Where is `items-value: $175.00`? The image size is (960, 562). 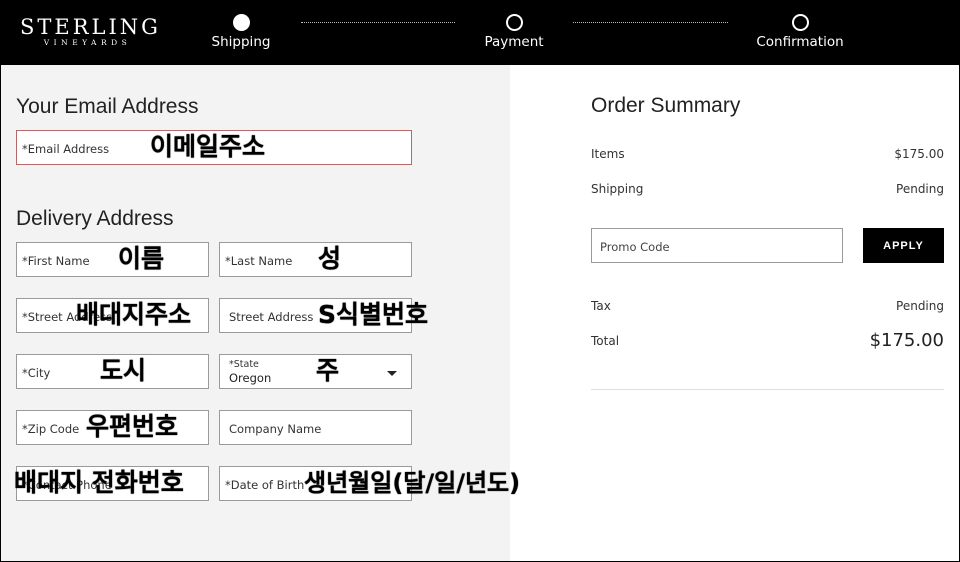 items-value: $175.00 is located at coordinates (919, 154).